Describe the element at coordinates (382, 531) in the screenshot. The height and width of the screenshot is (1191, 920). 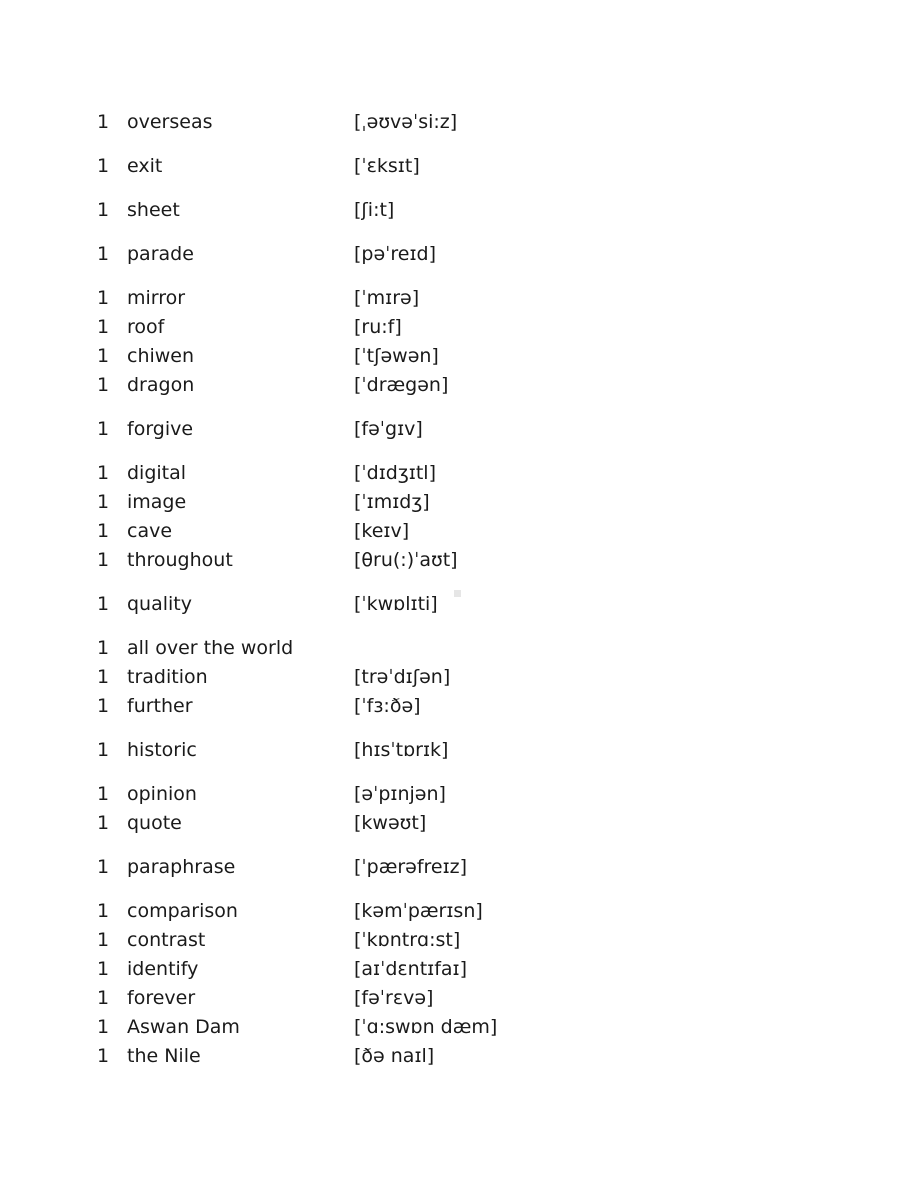
I see `word-phonetic-cell: [keɪv]` at that location.